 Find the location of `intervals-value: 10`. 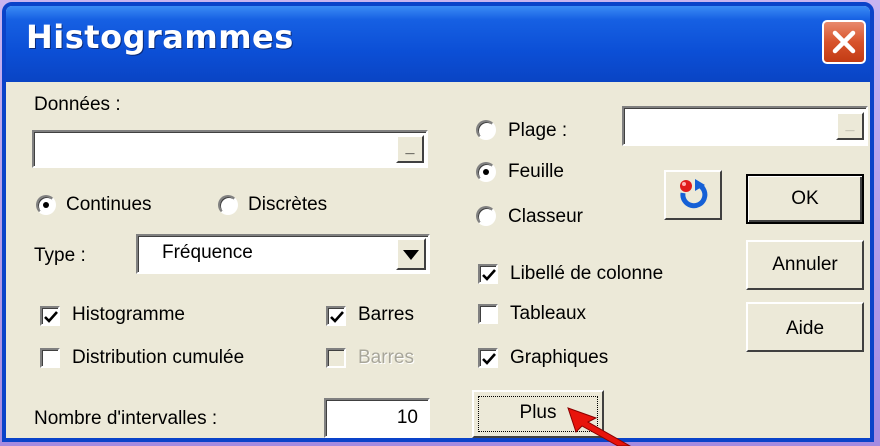

intervals-value: 10 is located at coordinates (407, 417).